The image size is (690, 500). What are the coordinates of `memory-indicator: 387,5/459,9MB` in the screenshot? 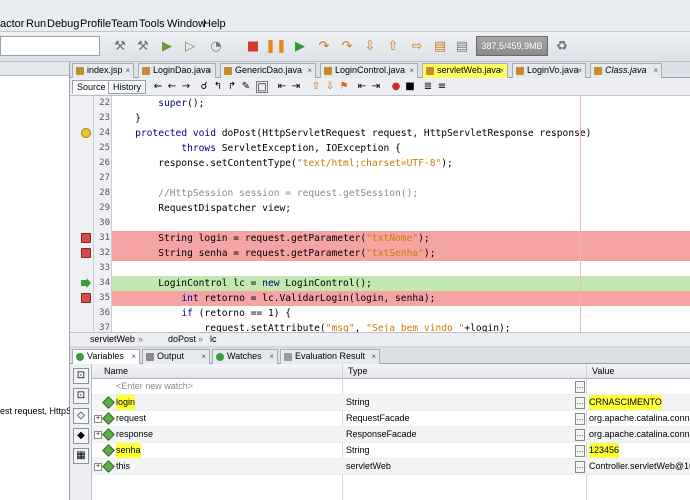 It's located at (512, 46).